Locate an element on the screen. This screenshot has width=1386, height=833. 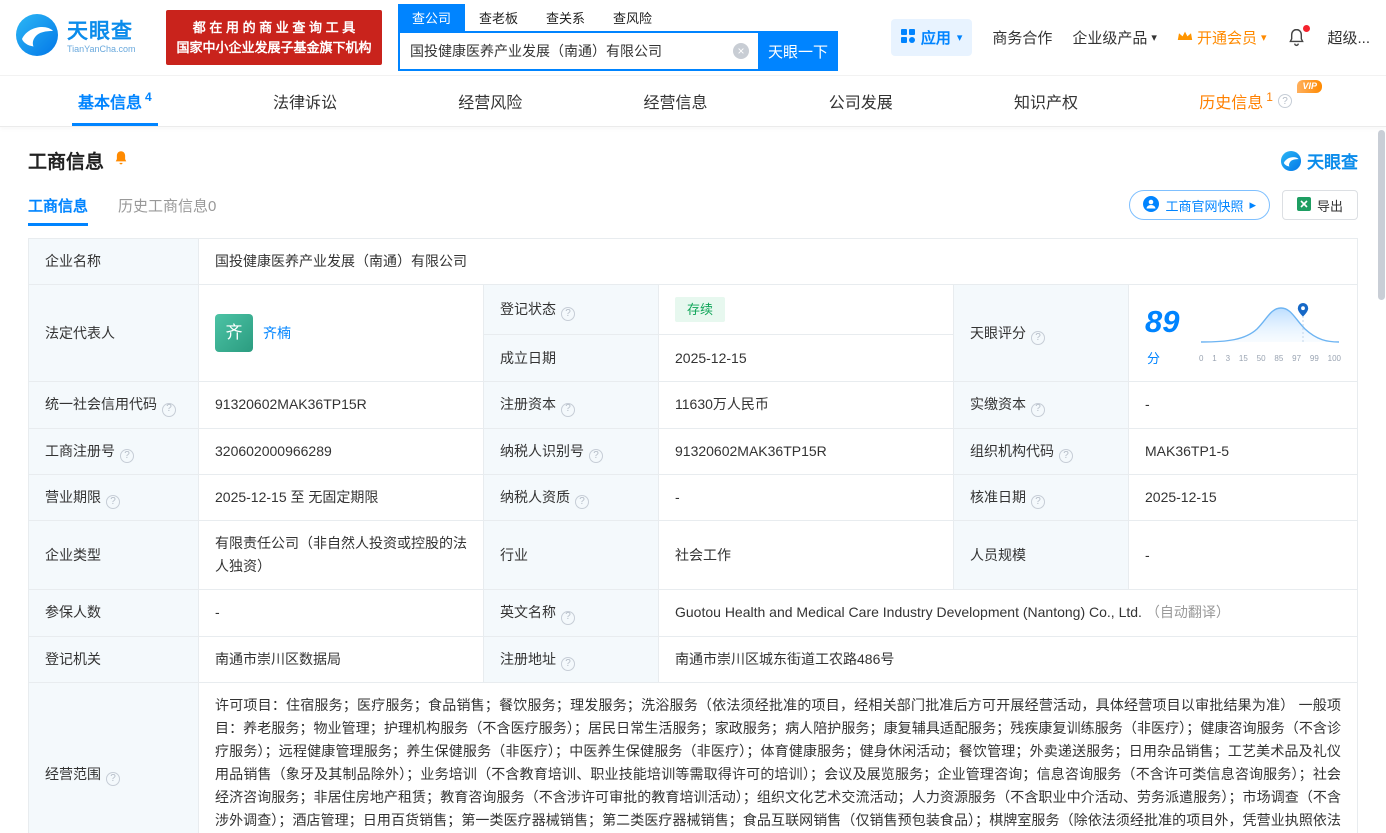
excel-icon is located at coordinates (1303, 205).